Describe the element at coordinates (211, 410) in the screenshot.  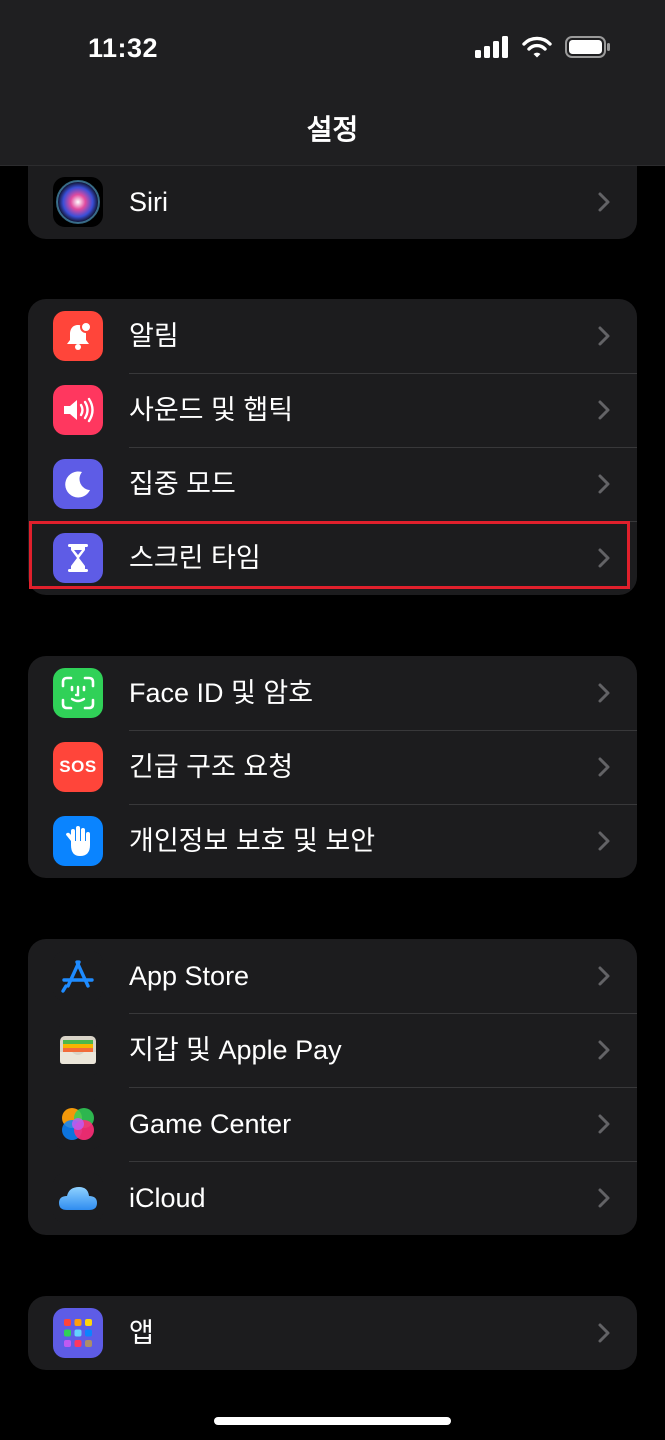
I see `settings-row-label: 사운드 및 햅틱` at that location.